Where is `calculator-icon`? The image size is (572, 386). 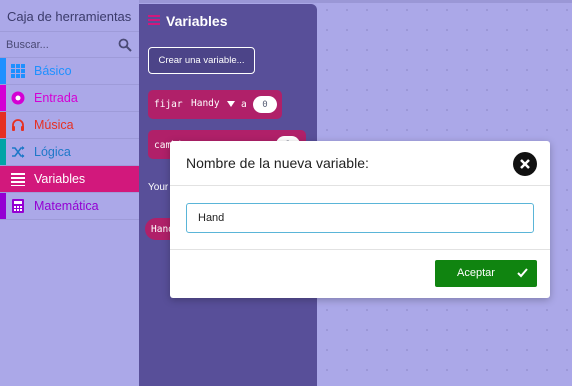
calculator-icon is located at coordinates (18, 206).